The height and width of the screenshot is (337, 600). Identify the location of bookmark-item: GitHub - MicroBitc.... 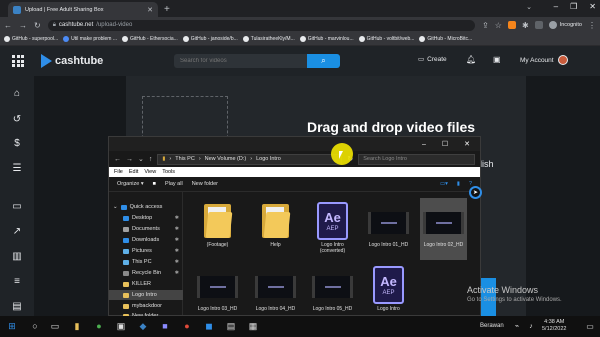
(445, 39).